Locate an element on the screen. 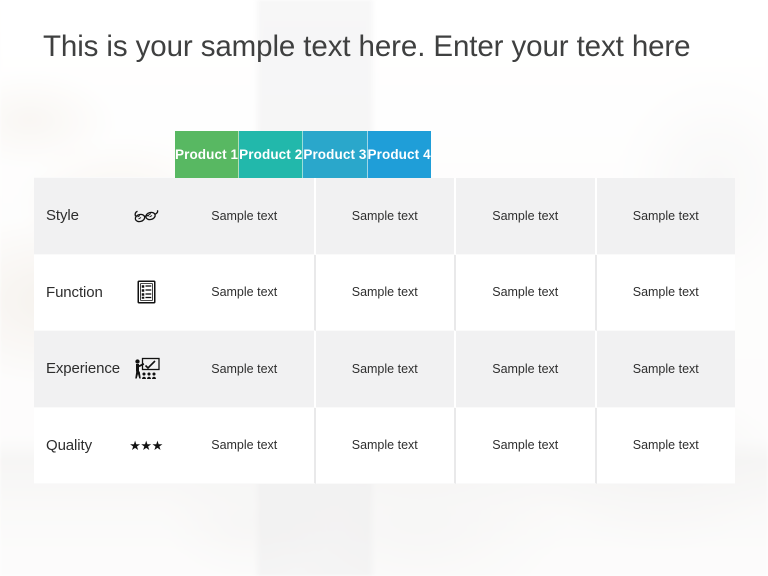  column-header-product-1: Product 1 is located at coordinates (207, 154).